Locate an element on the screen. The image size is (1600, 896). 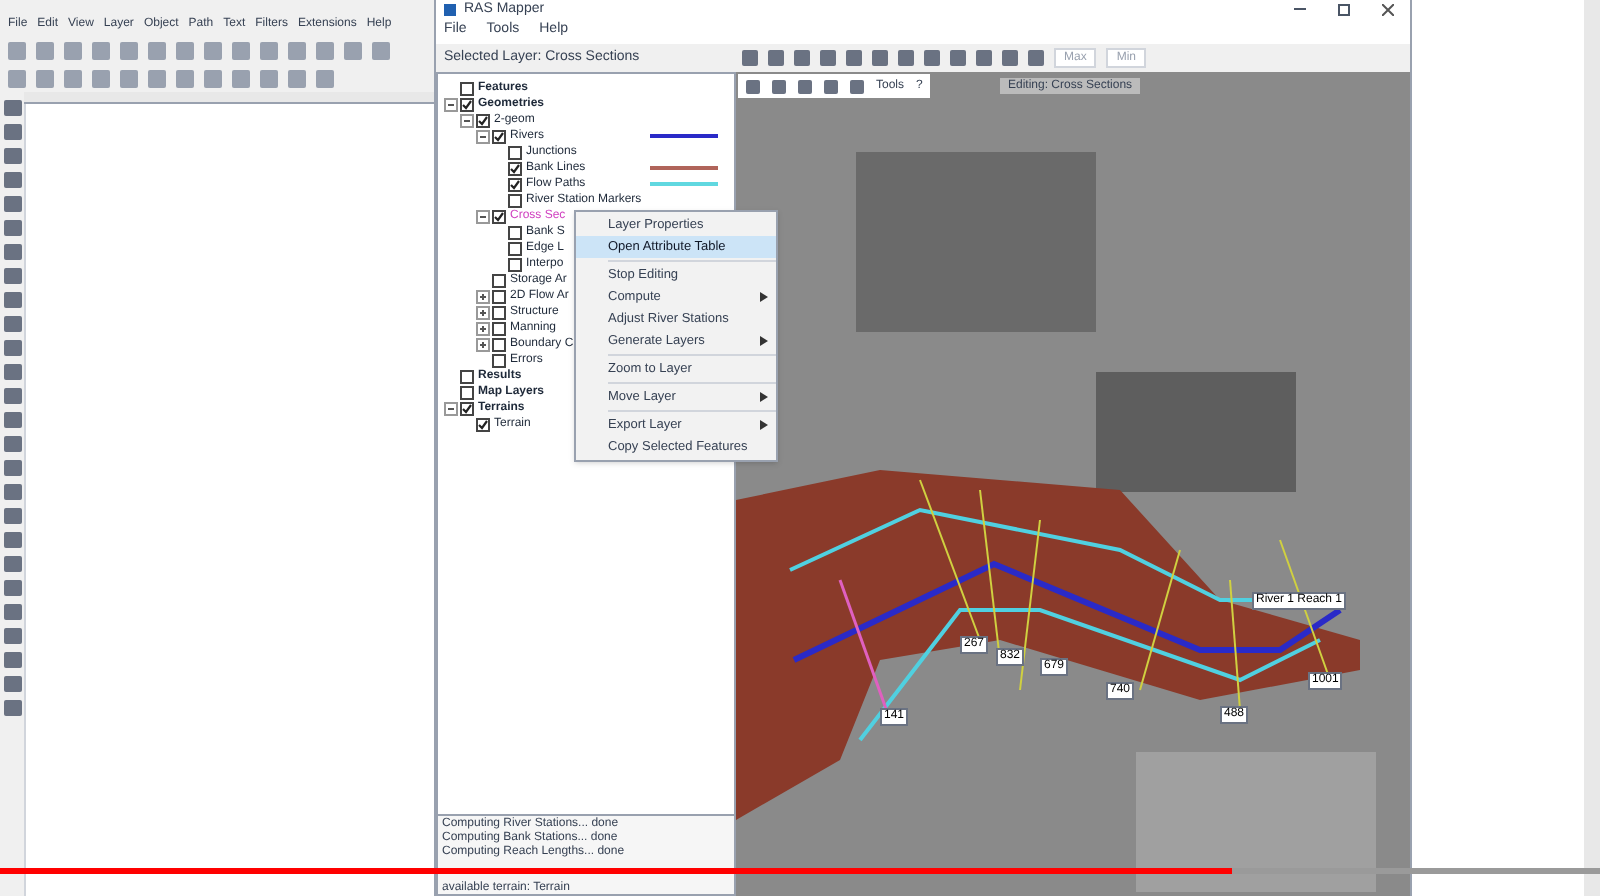
close-icon is located at coordinates (1388, 9).